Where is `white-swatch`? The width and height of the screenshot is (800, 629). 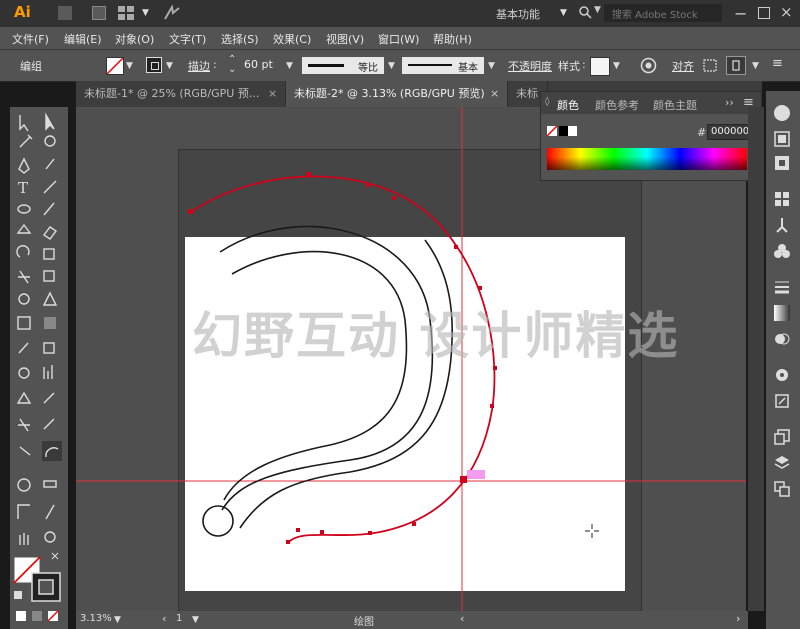
white-swatch is located at coordinates (572, 131).